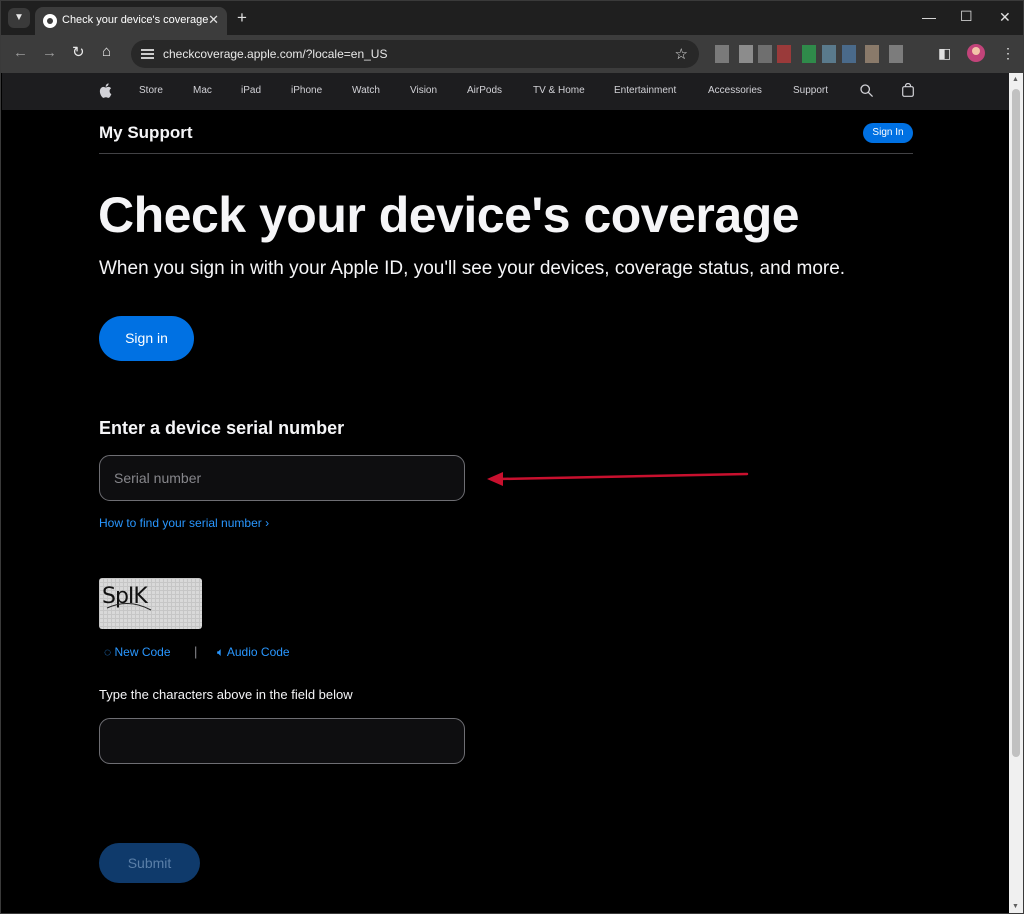 Image resolution: width=1024 pixels, height=914 pixels. Describe the element at coordinates (484, 90) in the screenshot. I see `nav-item-airpods: AirPods` at that location.